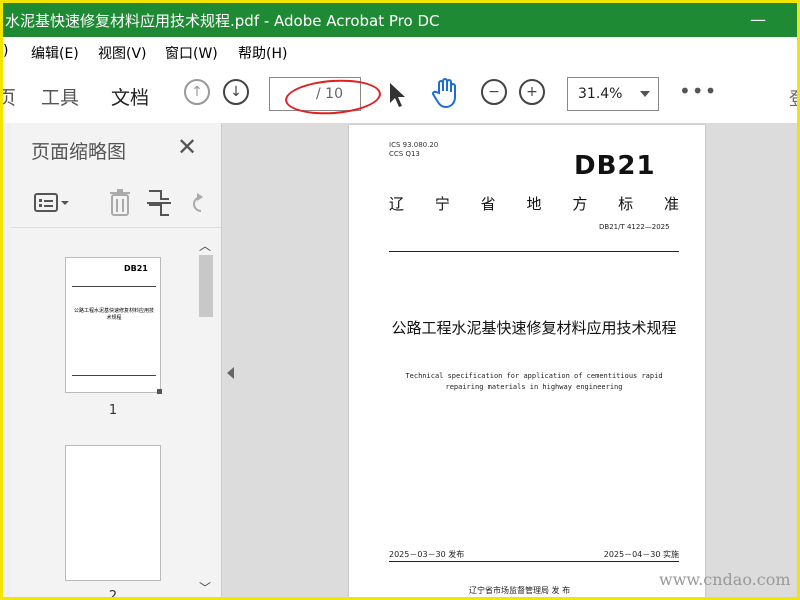 The image size is (800, 600). I want to click on menu-item-help: 帮助(H), so click(262, 53).